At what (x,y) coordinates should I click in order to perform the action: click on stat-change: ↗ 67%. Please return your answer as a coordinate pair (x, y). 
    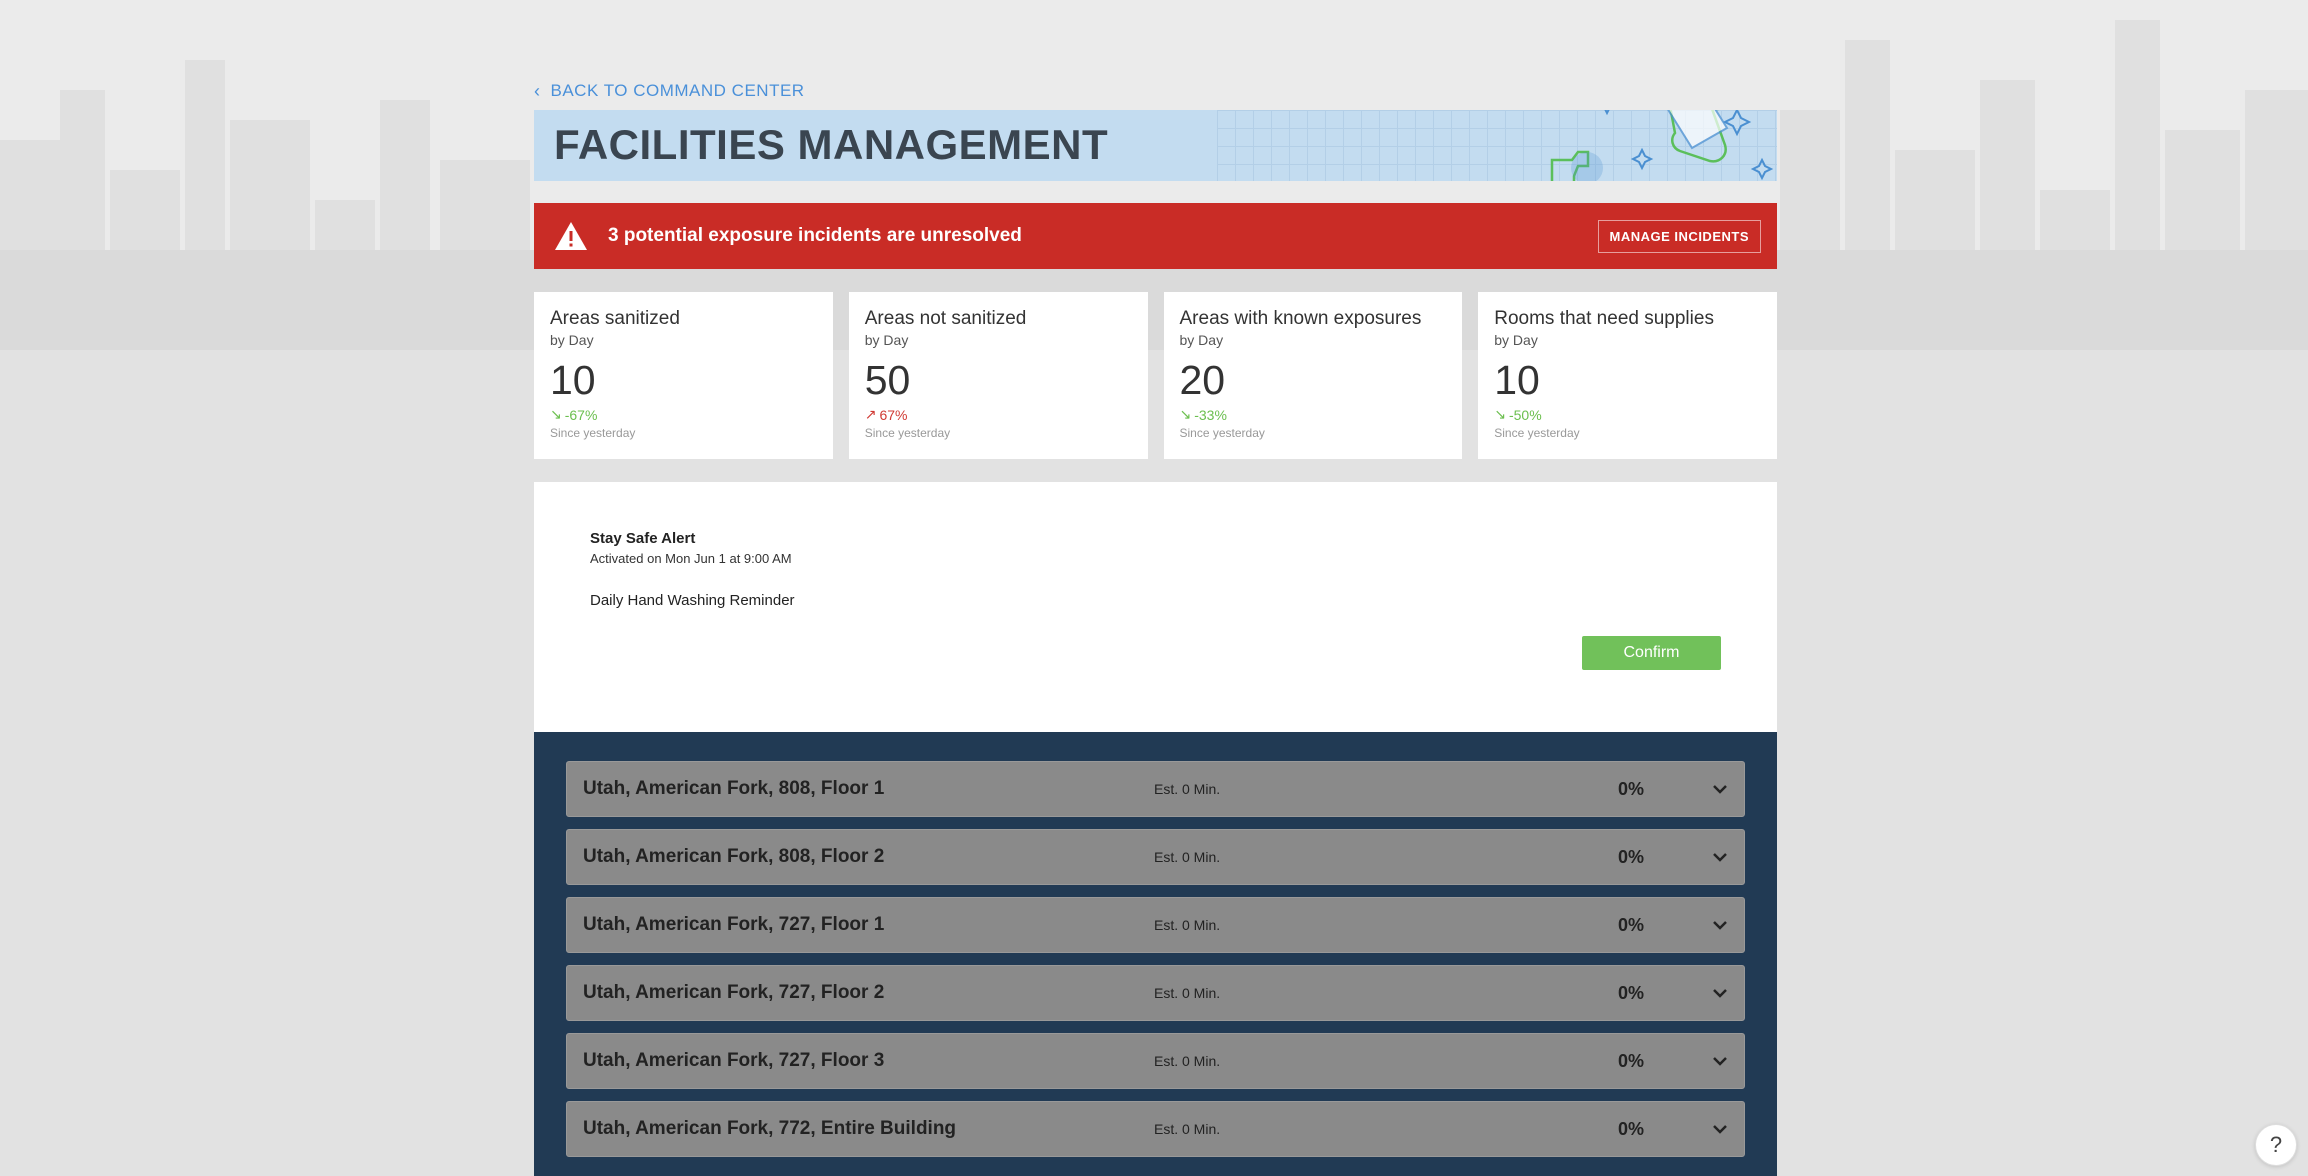
    Looking at the image, I should click on (998, 414).